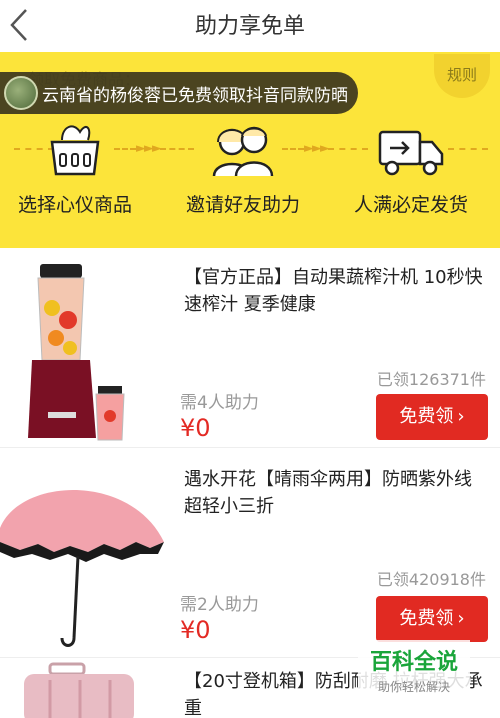  Describe the element at coordinates (75, 149) in the screenshot. I see `basket-icon` at that location.